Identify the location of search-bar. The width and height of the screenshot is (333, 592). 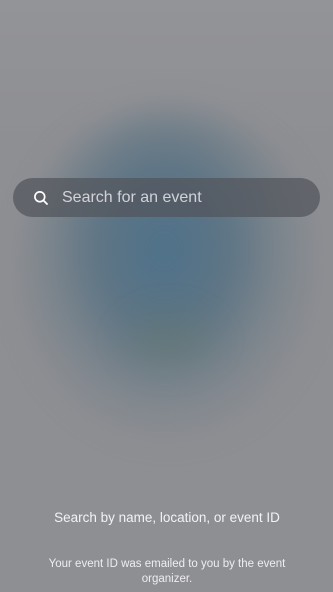
(166, 197).